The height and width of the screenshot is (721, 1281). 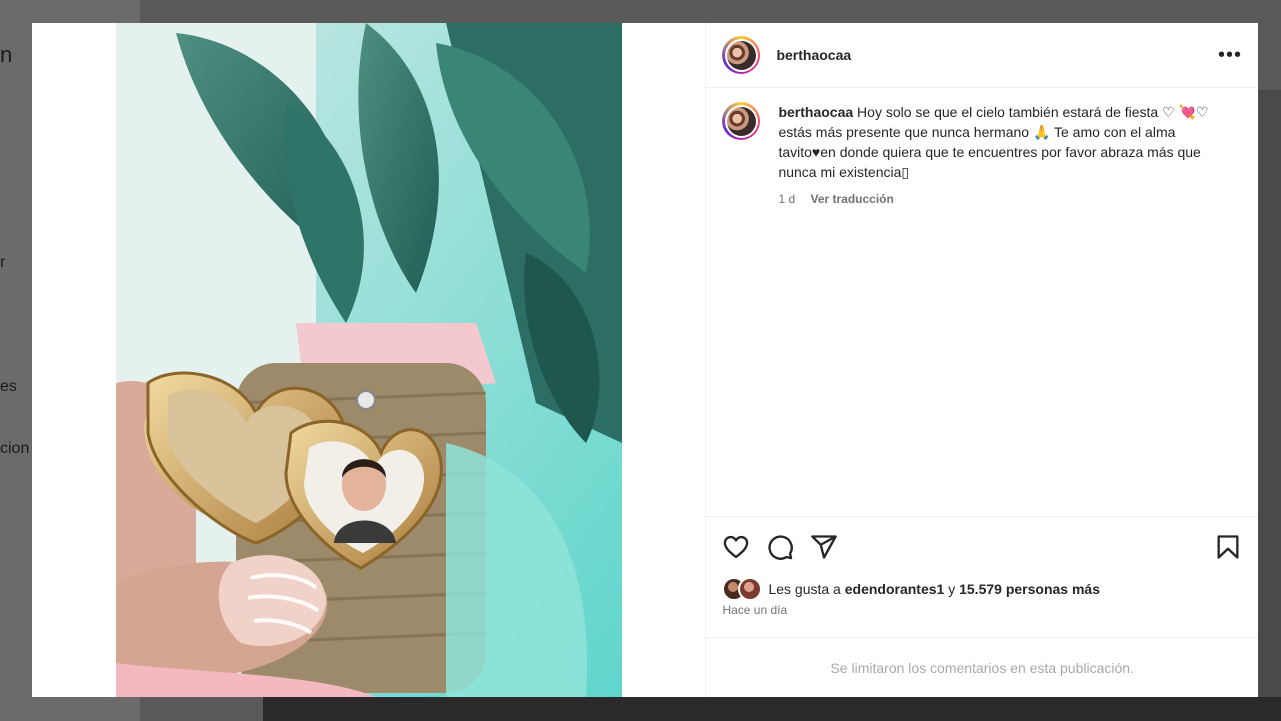 What do you see at coordinates (851, 199) in the screenshot?
I see `translate-link: Ver traducción` at bounding box center [851, 199].